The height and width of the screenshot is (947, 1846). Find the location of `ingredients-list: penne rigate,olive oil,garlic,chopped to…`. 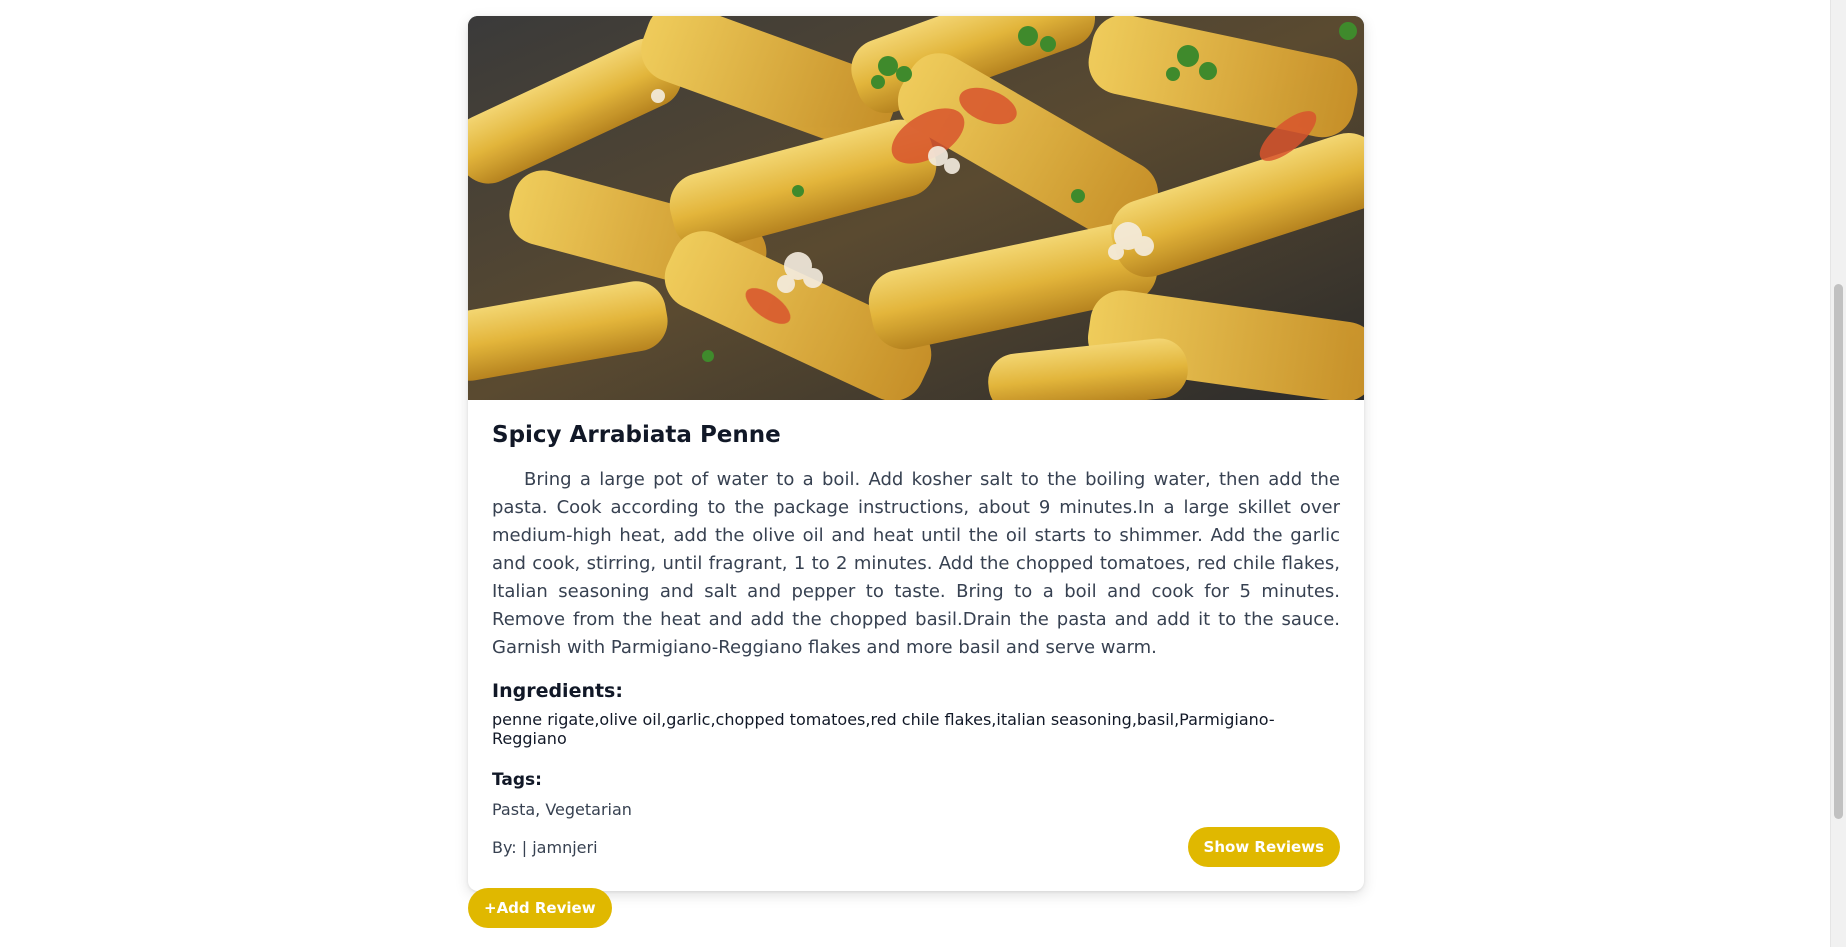

ingredients-list: penne rigate,olive oil,garlic,chopped to… is located at coordinates (883, 729).